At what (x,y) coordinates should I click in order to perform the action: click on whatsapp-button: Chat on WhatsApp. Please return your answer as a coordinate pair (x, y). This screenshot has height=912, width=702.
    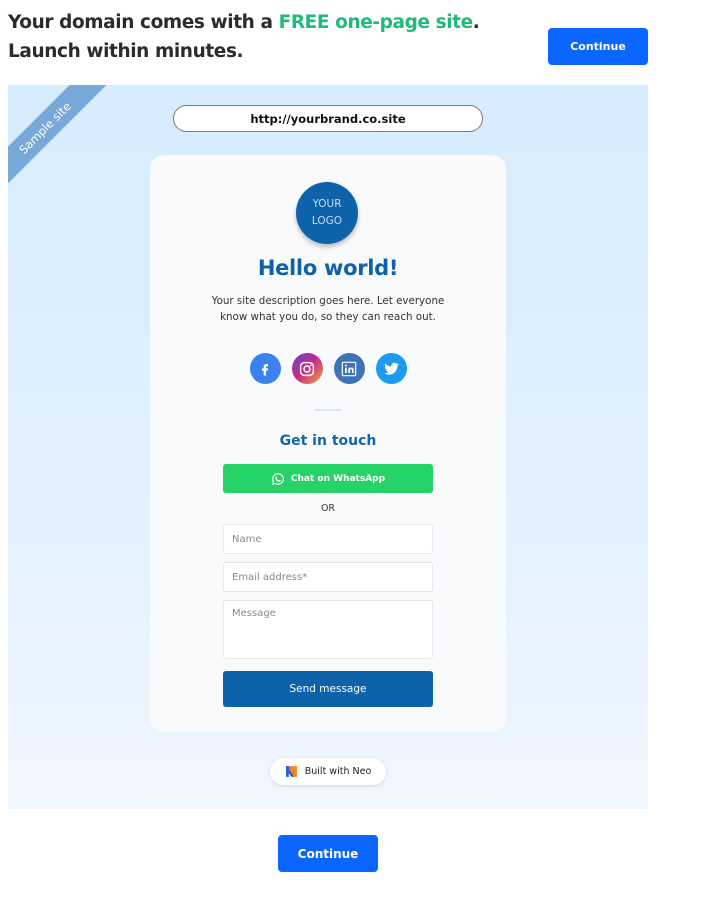
    Looking at the image, I should click on (328, 478).